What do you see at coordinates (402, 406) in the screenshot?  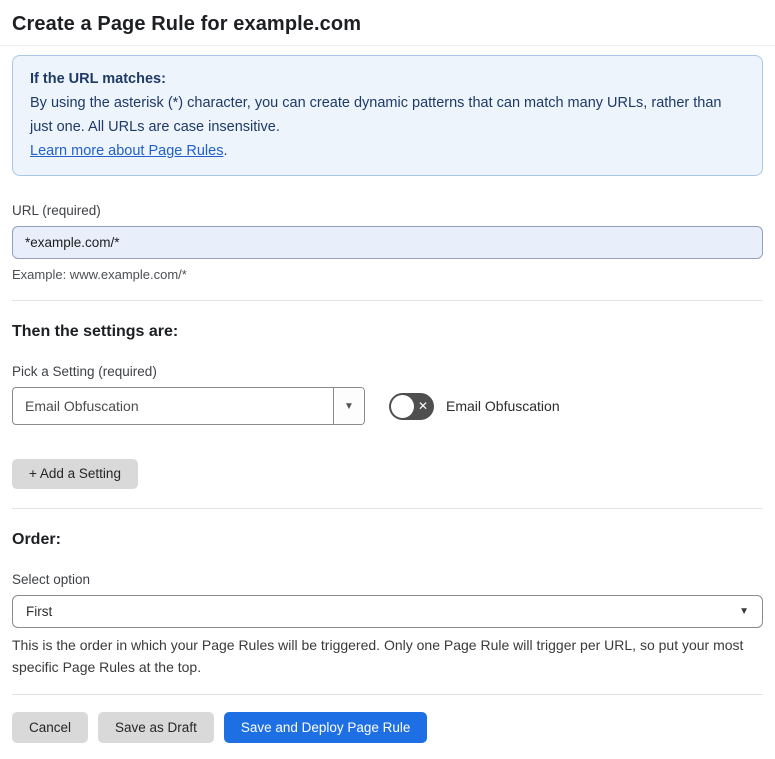 I see `toggle-knob` at bounding box center [402, 406].